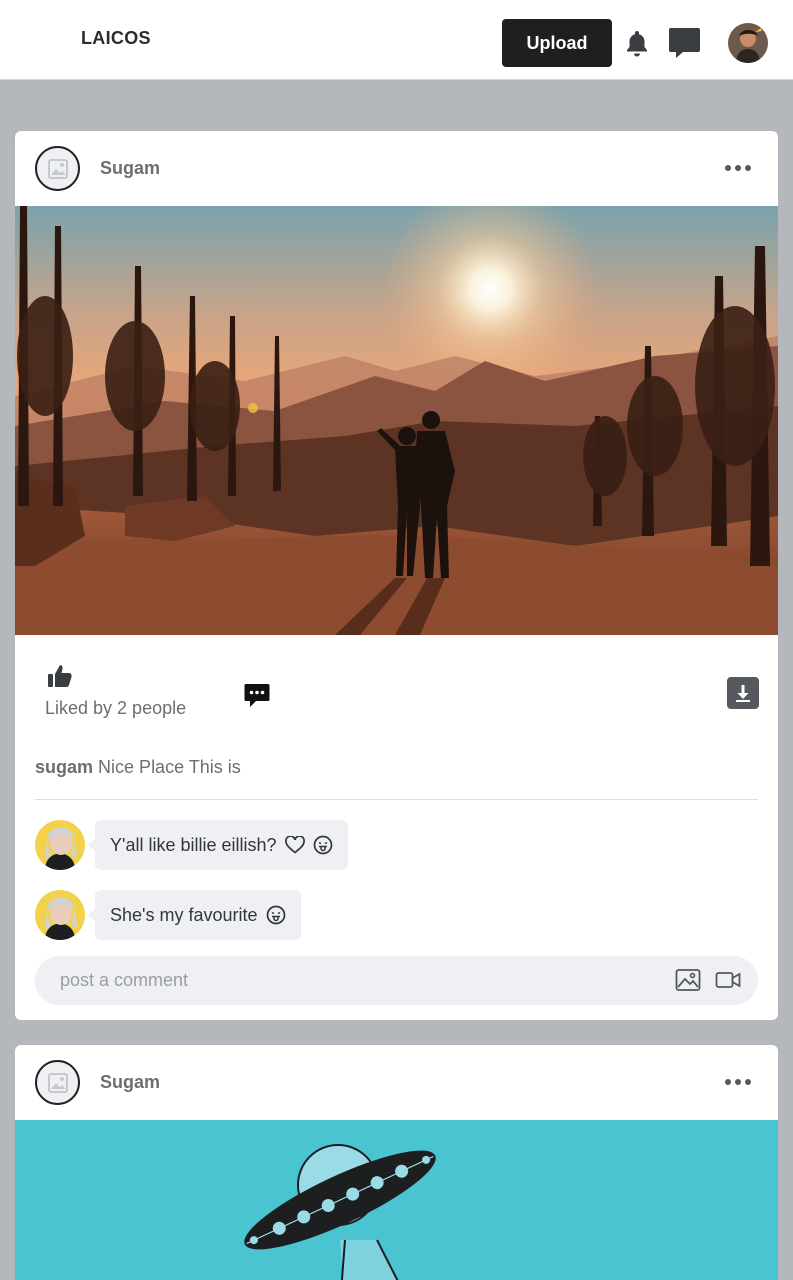 The width and height of the screenshot is (793, 1280). I want to click on video-icon, so click(728, 980).